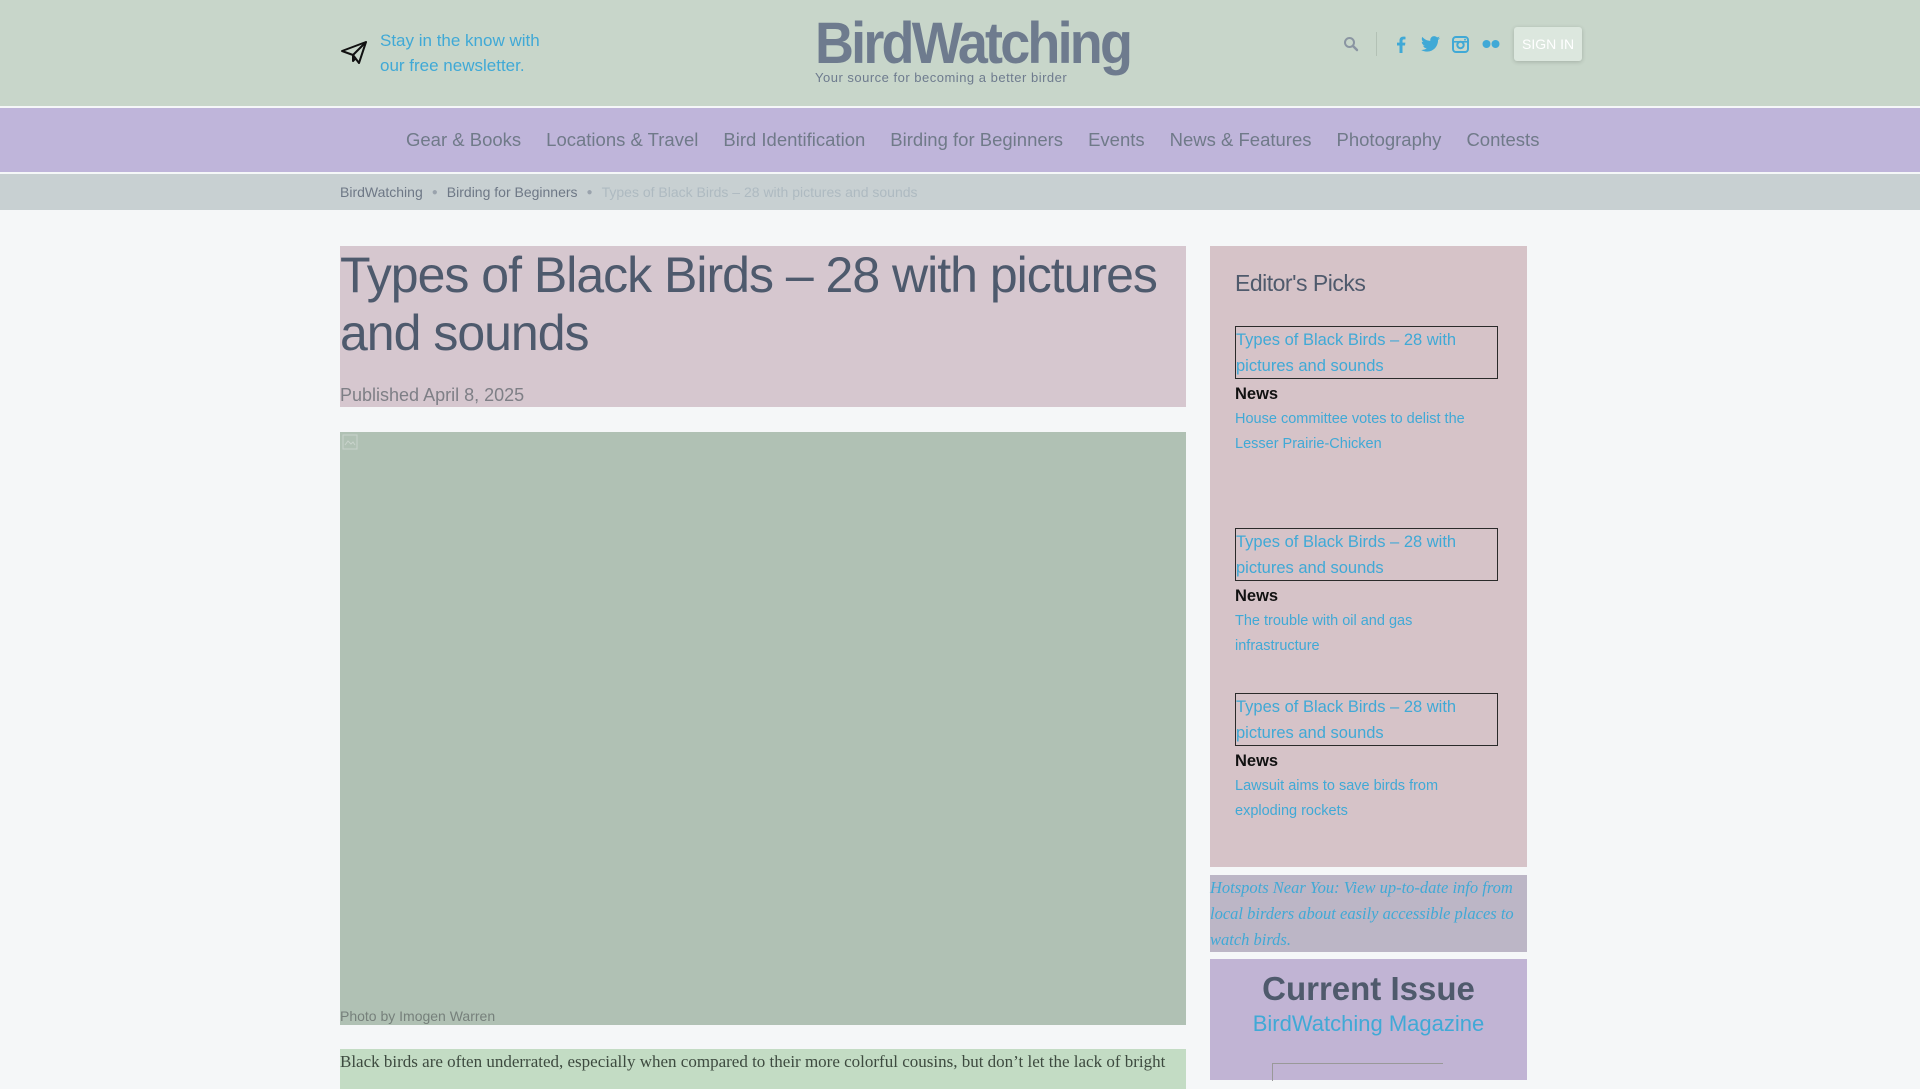  I want to click on magazine-cover-image, so click(1357, 1072).